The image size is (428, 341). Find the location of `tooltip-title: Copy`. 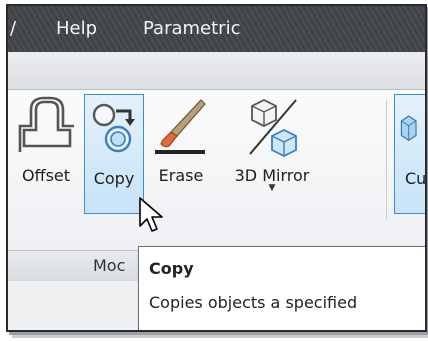

tooltip-title: Copy is located at coordinates (171, 268).